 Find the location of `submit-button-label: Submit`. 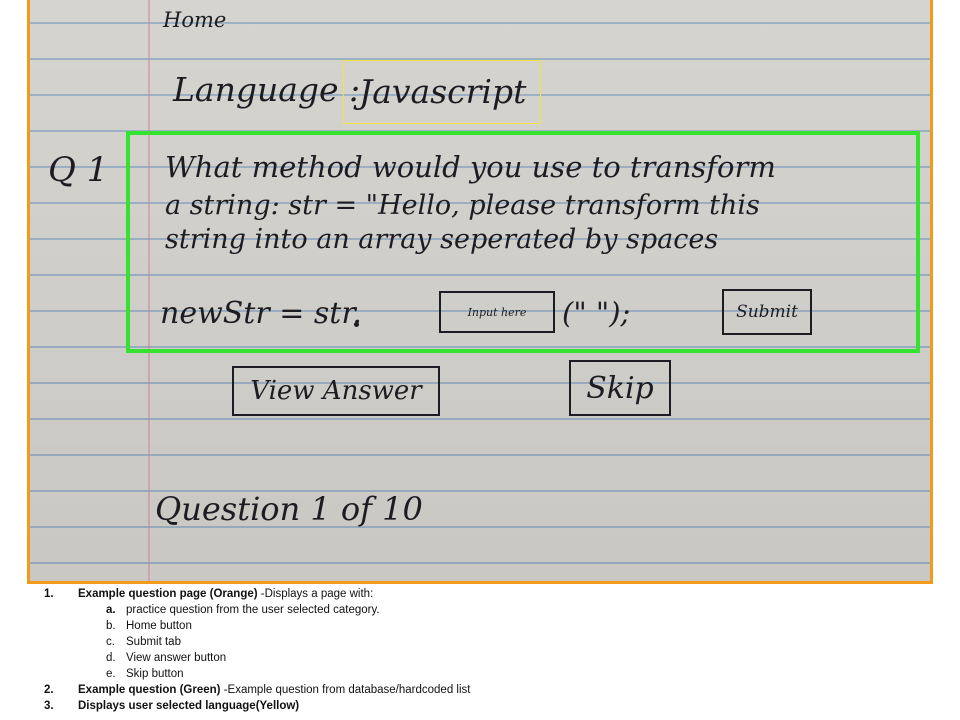

submit-button-label: Submit is located at coordinates (767, 312).